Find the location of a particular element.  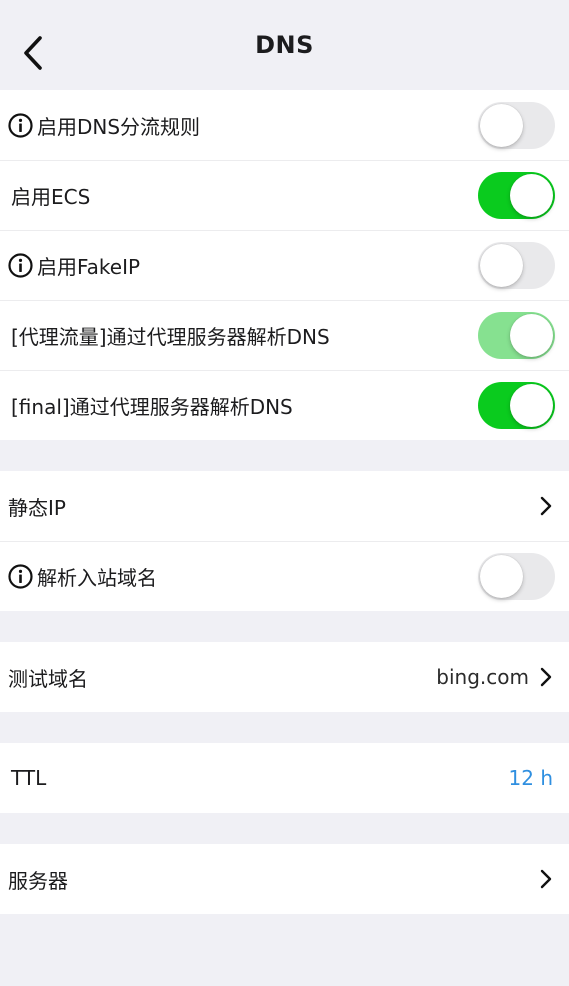

back-button is located at coordinates (33, 53).